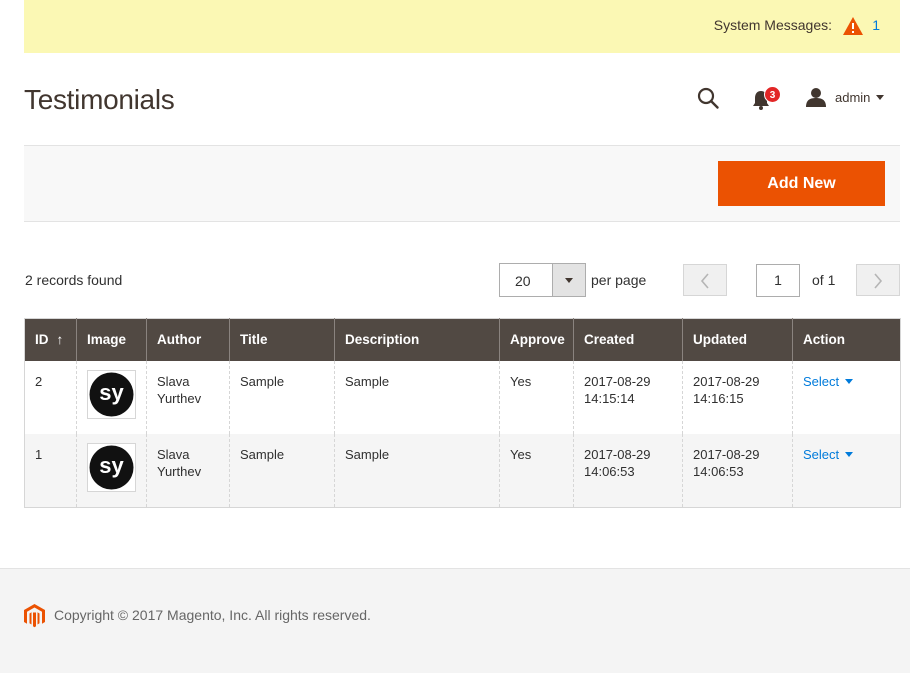 This screenshot has width=910, height=673. I want to click on cell-id: 2, so click(50, 397).